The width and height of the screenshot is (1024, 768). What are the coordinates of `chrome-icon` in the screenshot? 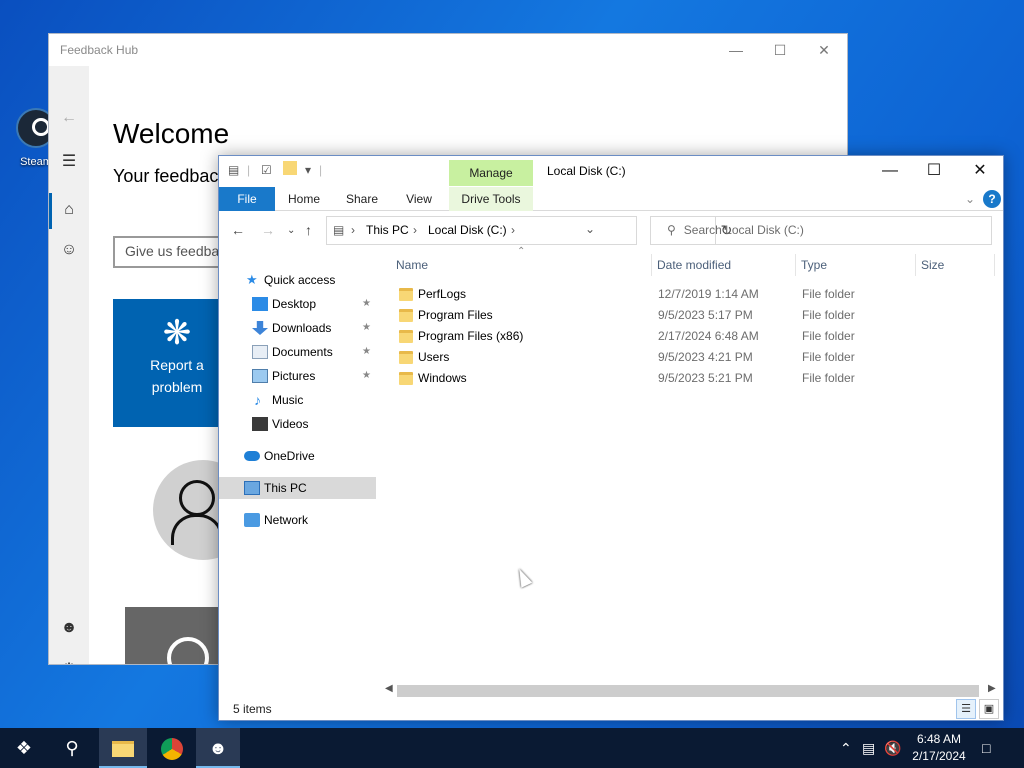 It's located at (172, 749).